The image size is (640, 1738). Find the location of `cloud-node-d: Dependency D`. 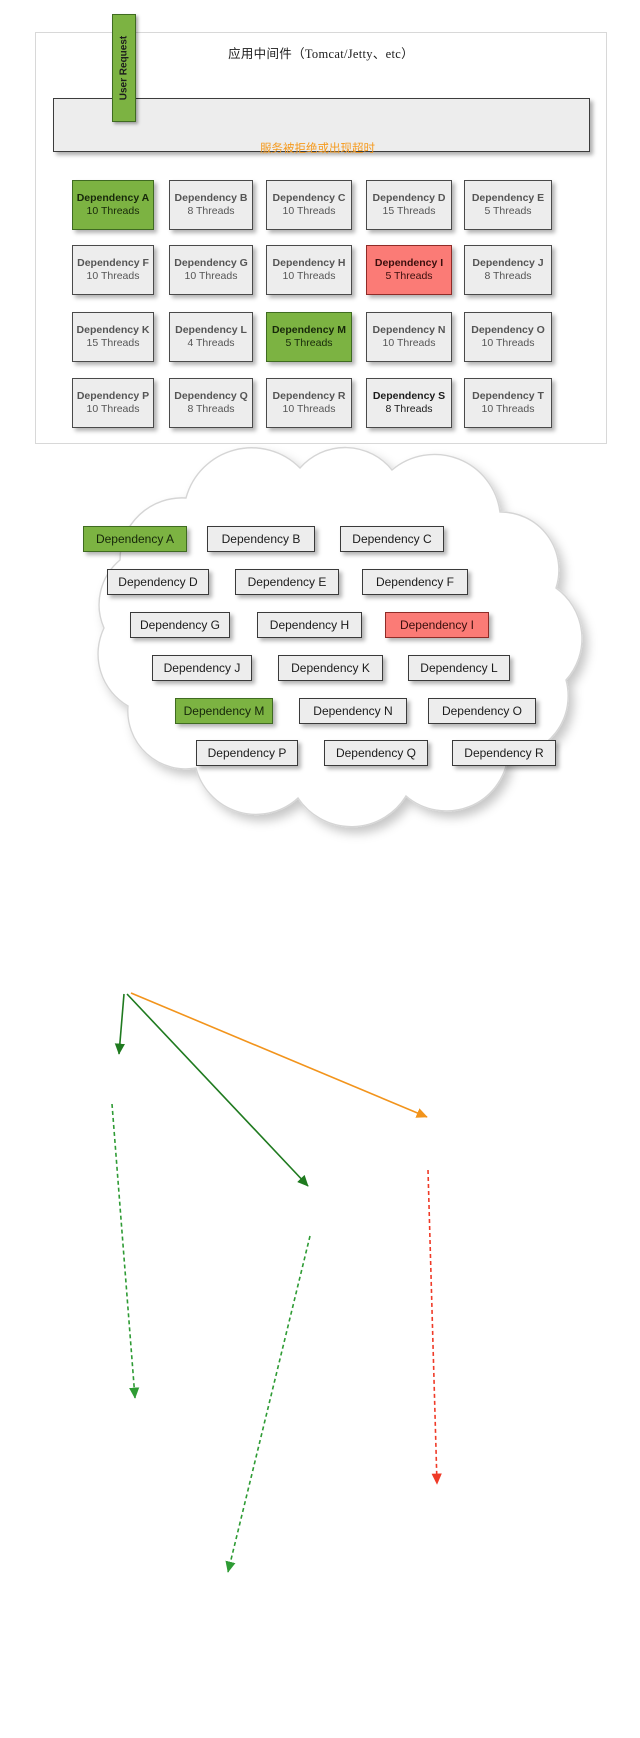

cloud-node-d: Dependency D is located at coordinates (158, 582).